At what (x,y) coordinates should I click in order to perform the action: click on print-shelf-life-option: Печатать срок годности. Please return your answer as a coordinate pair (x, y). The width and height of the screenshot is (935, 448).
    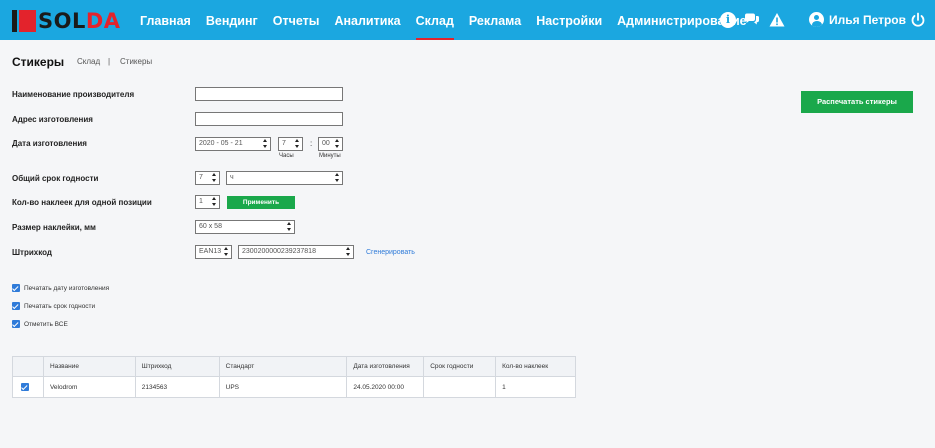
    Looking at the image, I should click on (53, 306).